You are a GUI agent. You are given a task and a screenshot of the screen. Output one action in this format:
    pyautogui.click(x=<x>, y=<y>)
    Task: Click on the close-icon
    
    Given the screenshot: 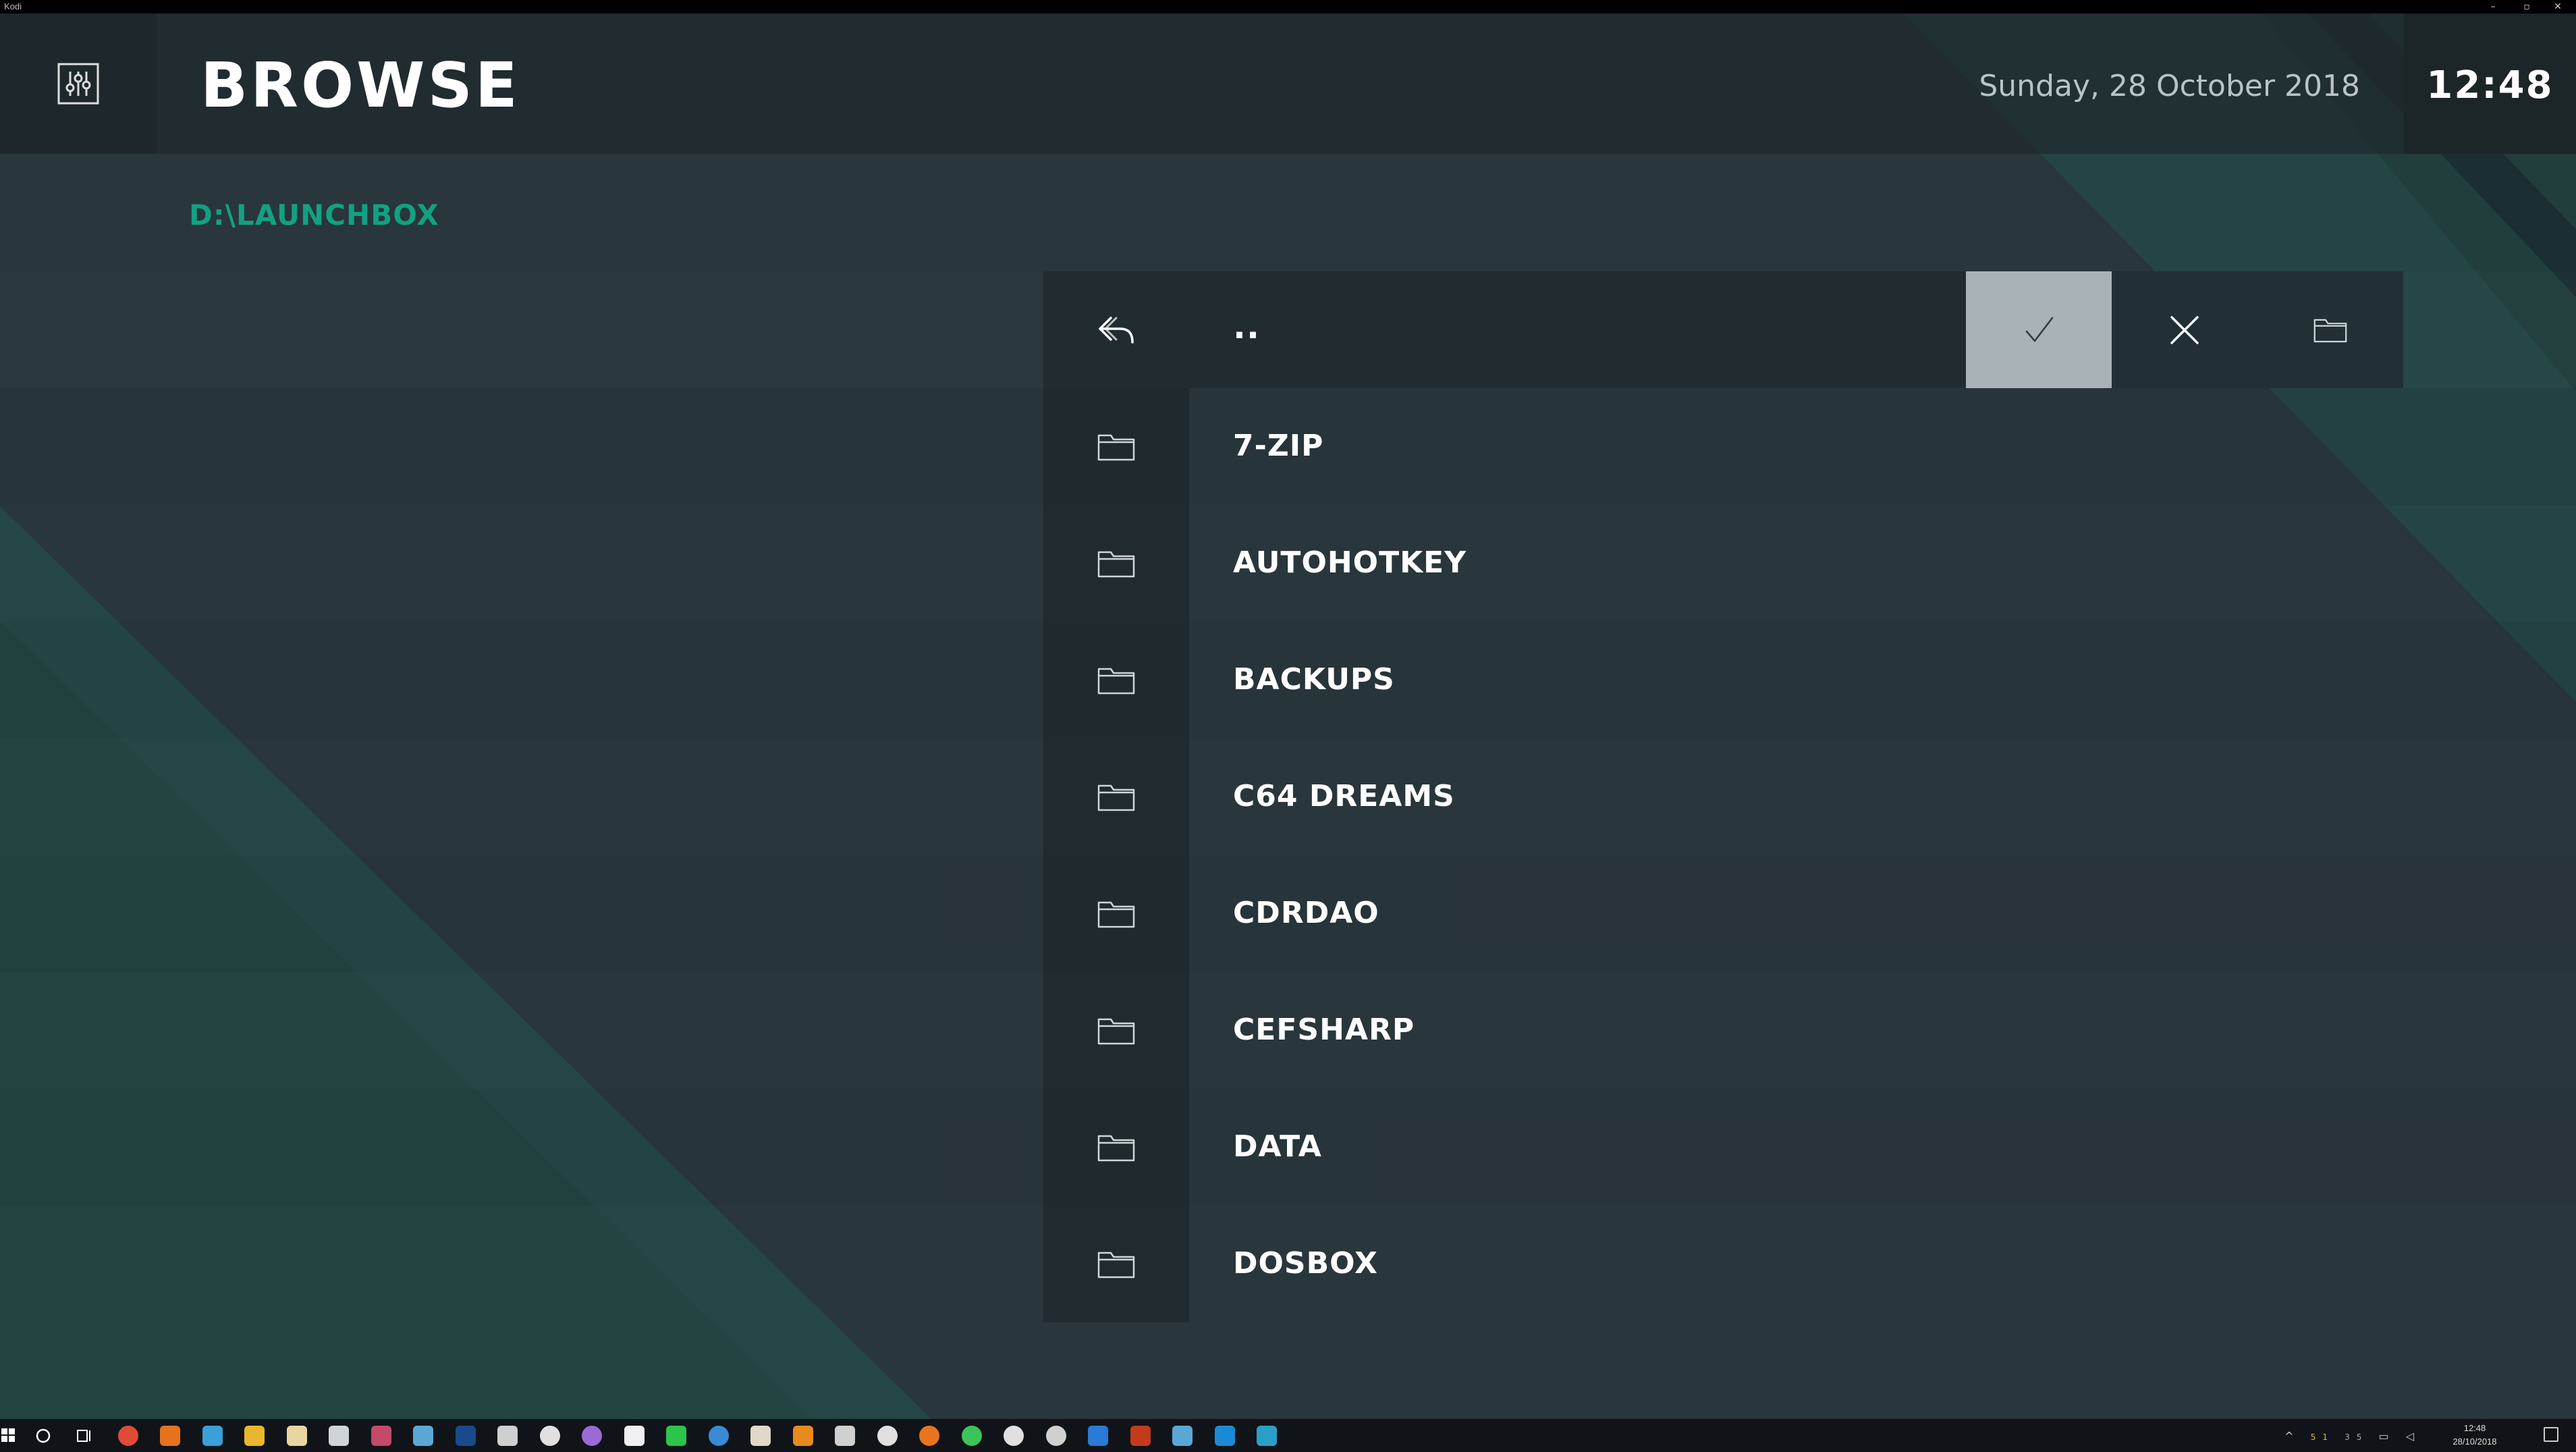 What is the action you would take?
    pyautogui.click(x=2184, y=329)
    